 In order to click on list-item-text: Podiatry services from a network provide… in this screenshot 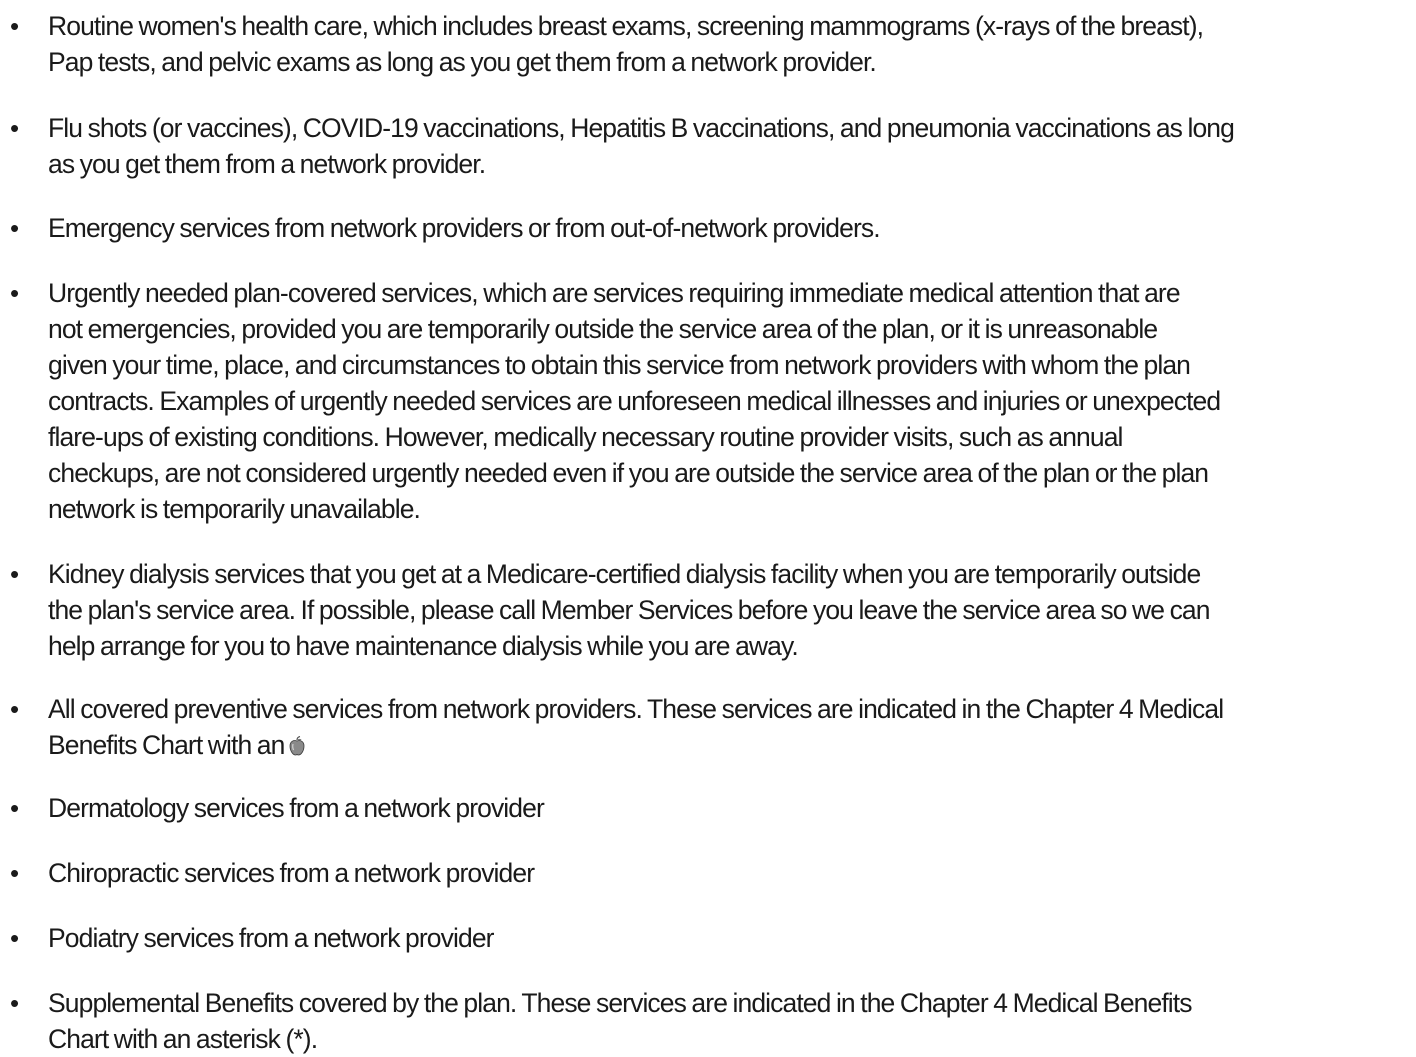, I will do `click(271, 938)`.